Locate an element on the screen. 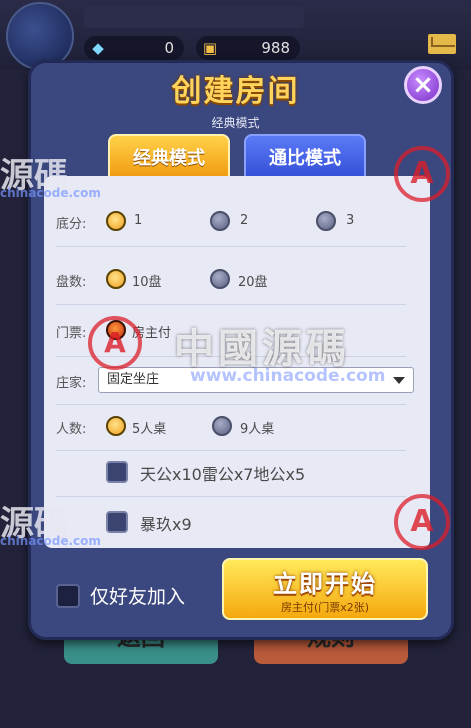 This screenshot has height=728, width=471. start-button: 立即开始 房主付(门票x2张) is located at coordinates (325, 589).